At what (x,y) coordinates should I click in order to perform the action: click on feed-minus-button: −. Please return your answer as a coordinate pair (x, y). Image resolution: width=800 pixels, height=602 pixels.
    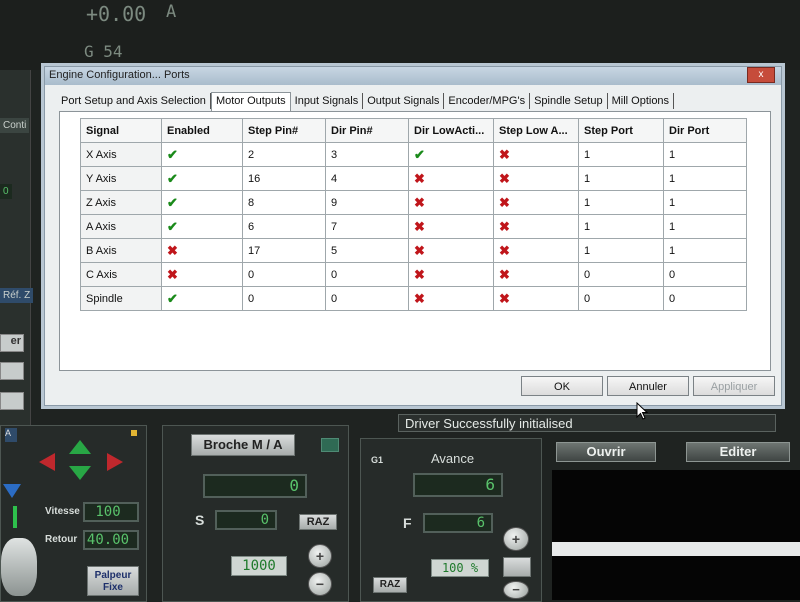
    Looking at the image, I should click on (516, 590).